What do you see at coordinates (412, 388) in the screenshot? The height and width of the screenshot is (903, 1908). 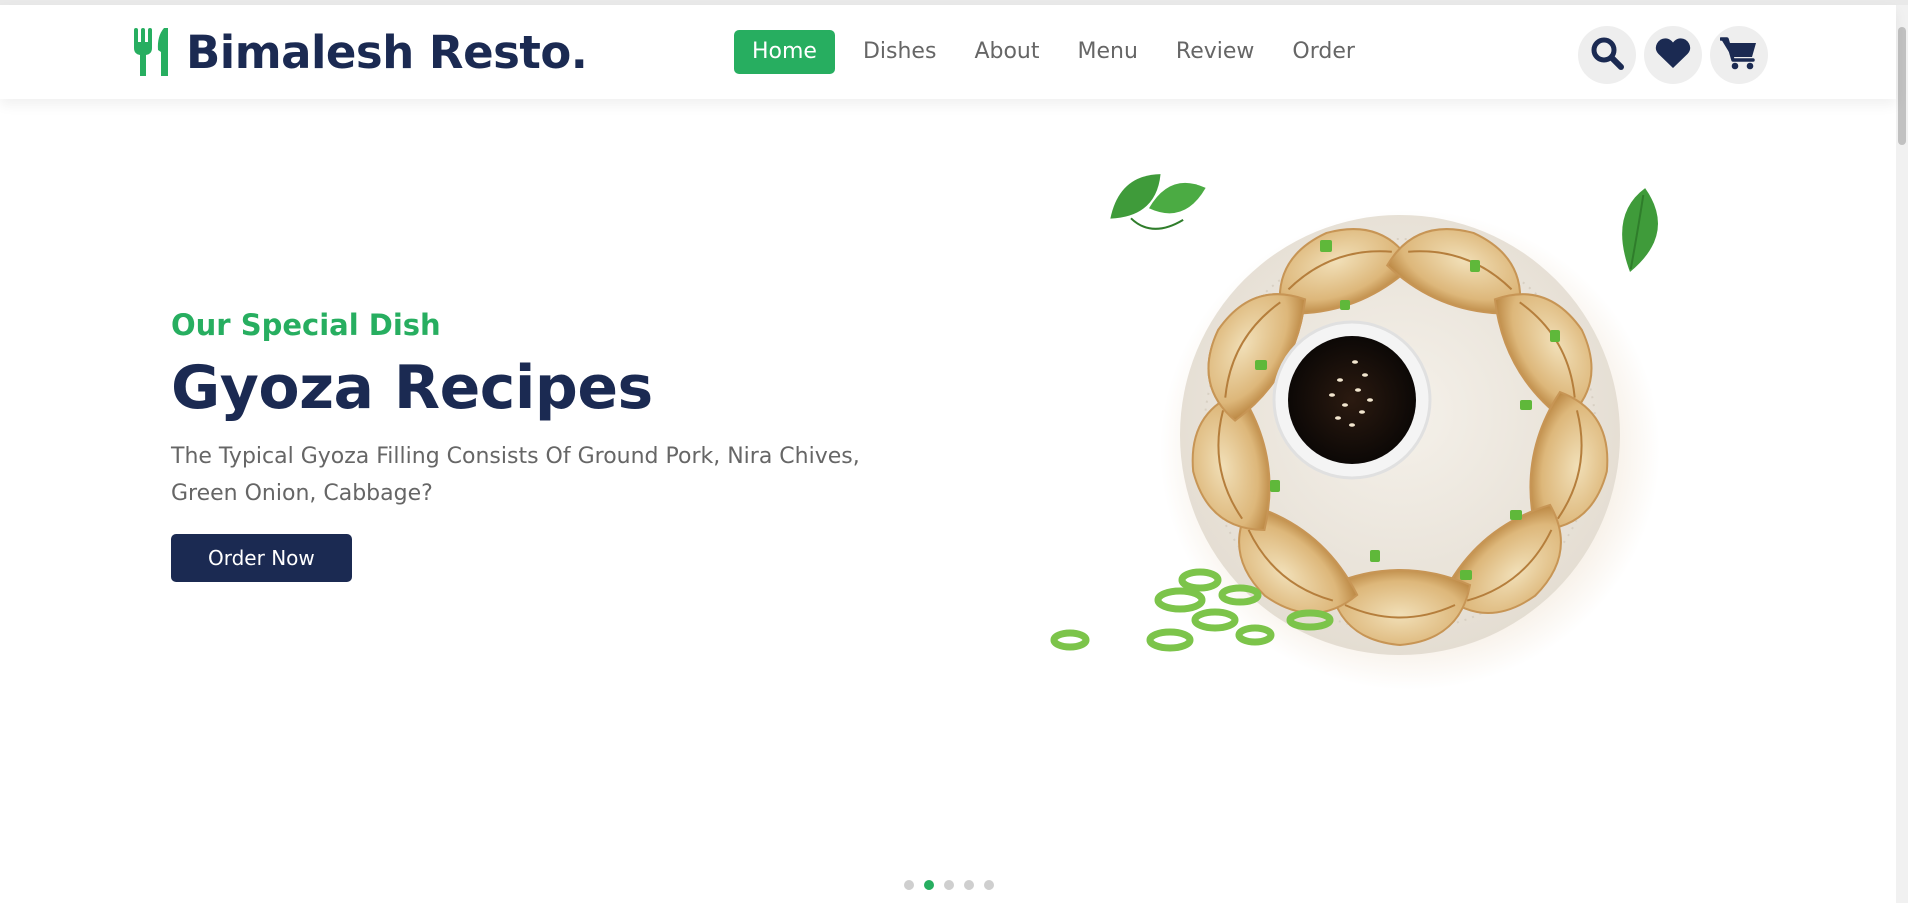 I see `hero-title: Gyoza Recipes` at bounding box center [412, 388].